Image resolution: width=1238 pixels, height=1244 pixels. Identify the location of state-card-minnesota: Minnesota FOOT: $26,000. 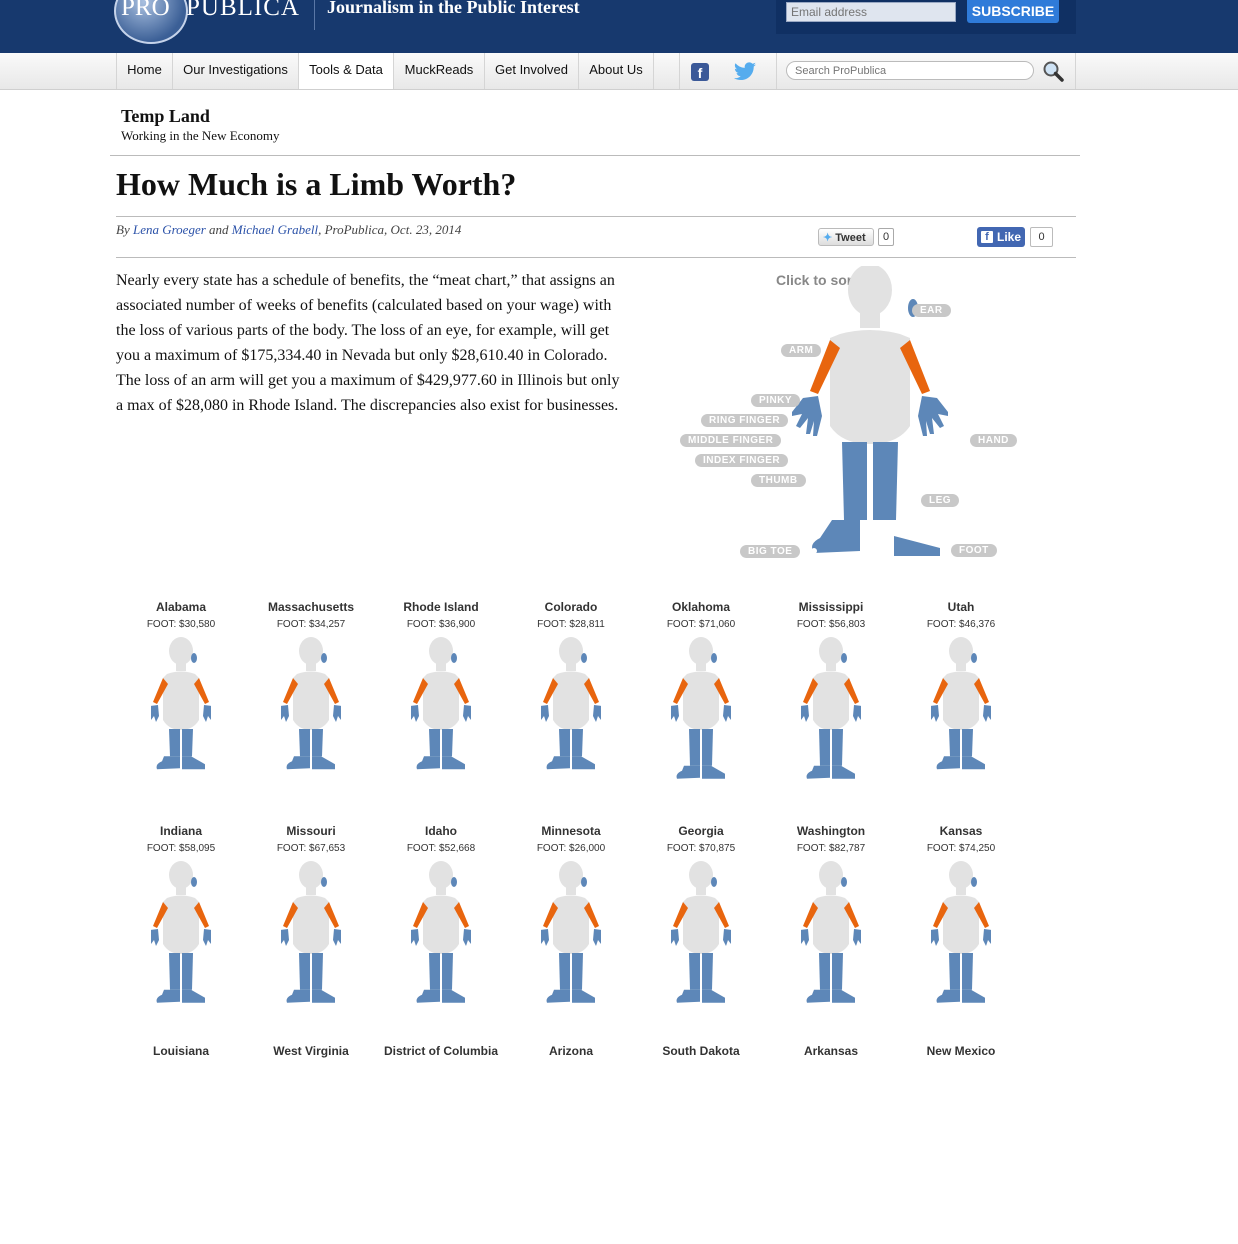
(571, 924).